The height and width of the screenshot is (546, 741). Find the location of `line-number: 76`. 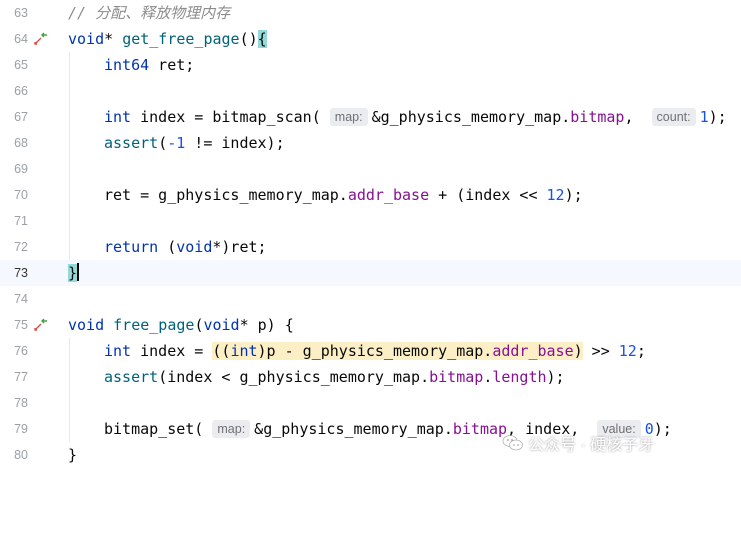

line-number: 76 is located at coordinates (21, 351).